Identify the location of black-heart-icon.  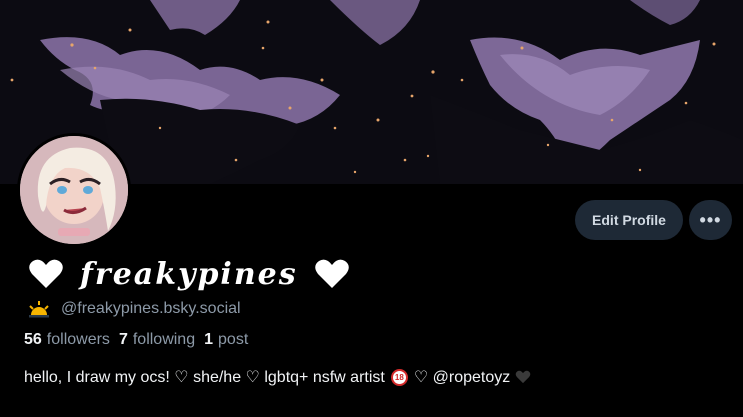
(523, 377).